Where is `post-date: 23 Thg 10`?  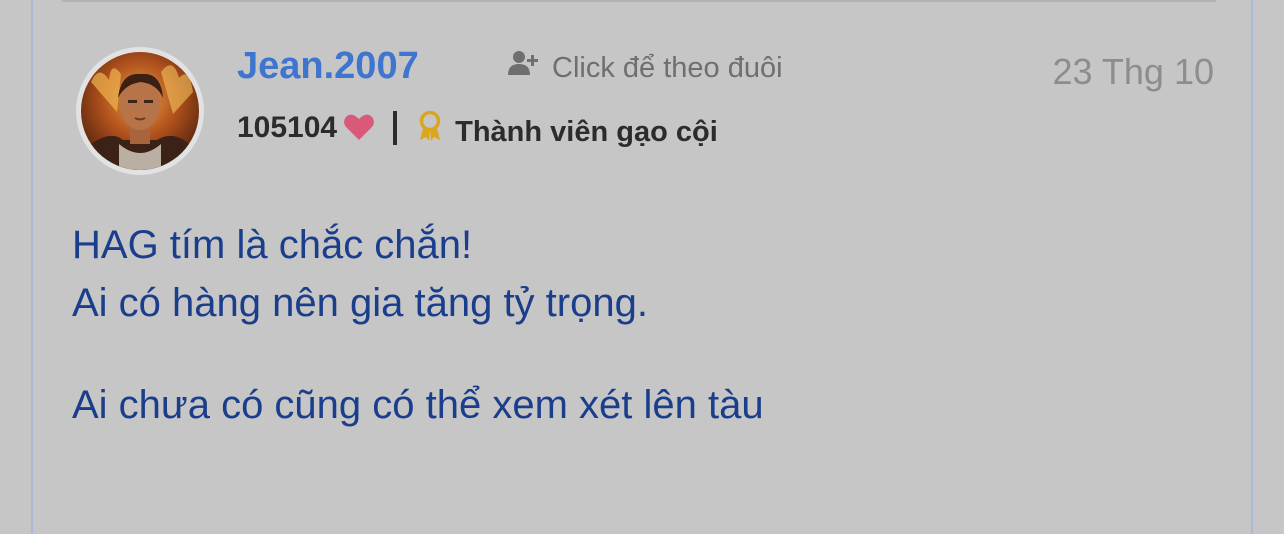 post-date: 23 Thg 10 is located at coordinates (1133, 72).